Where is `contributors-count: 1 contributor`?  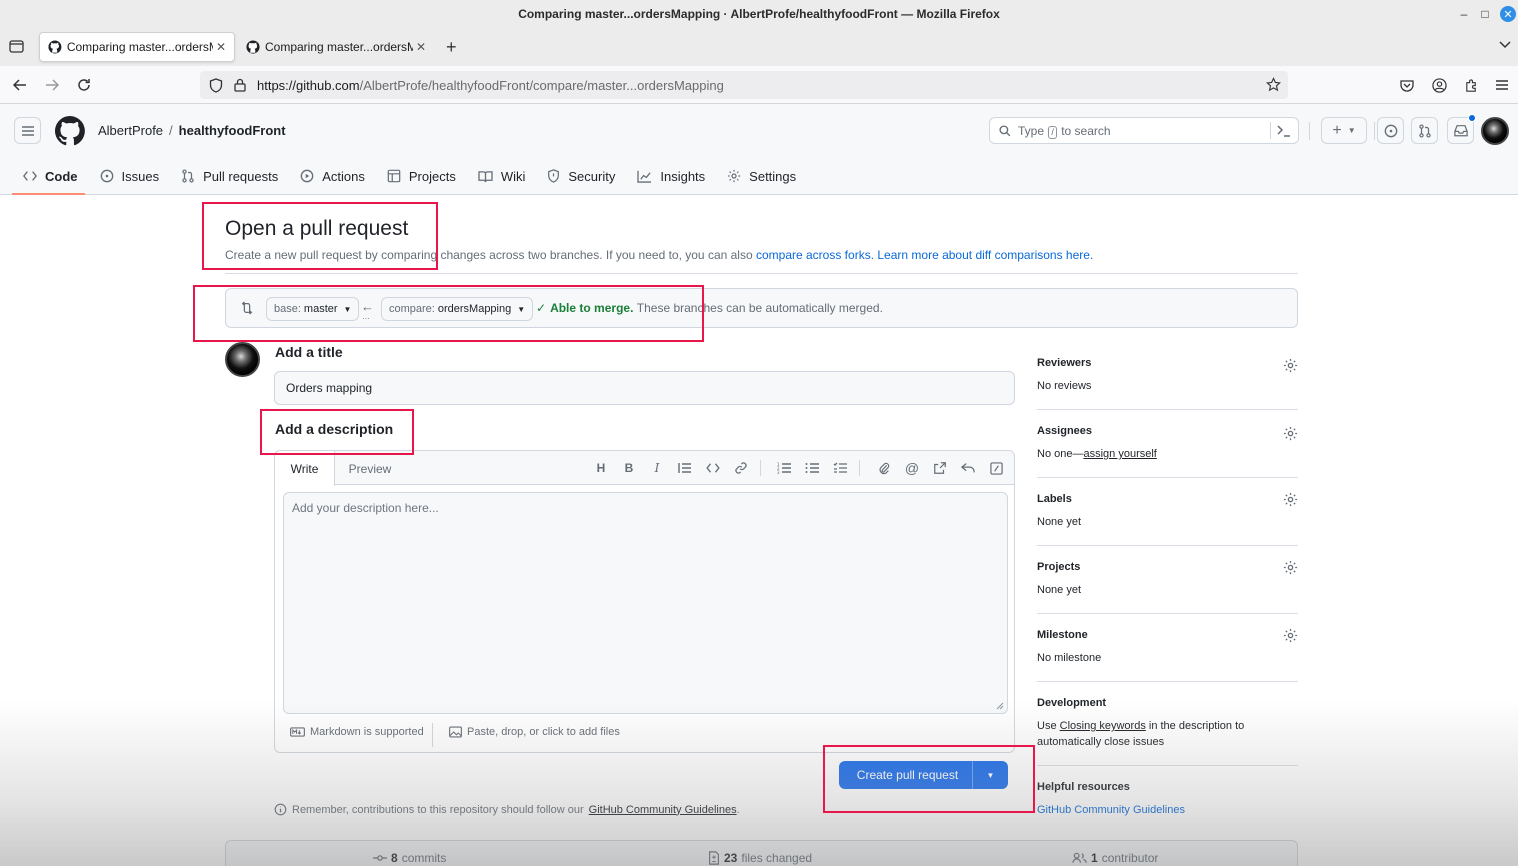 contributors-count: 1 contributor is located at coordinates (1115, 858).